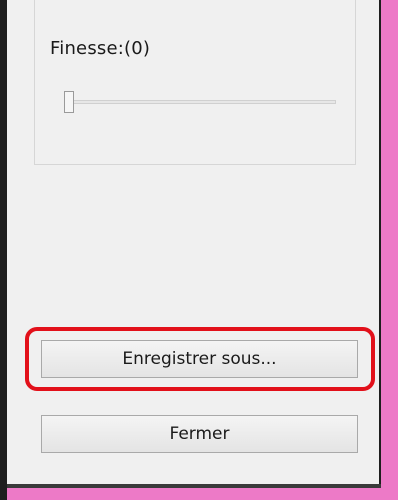 Image resolution: width=398 pixels, height=500 pixels. Describe the element at coordinates (100, 48) in the screenshot. I see `finesse-label: Finesse:(0)` at that location.